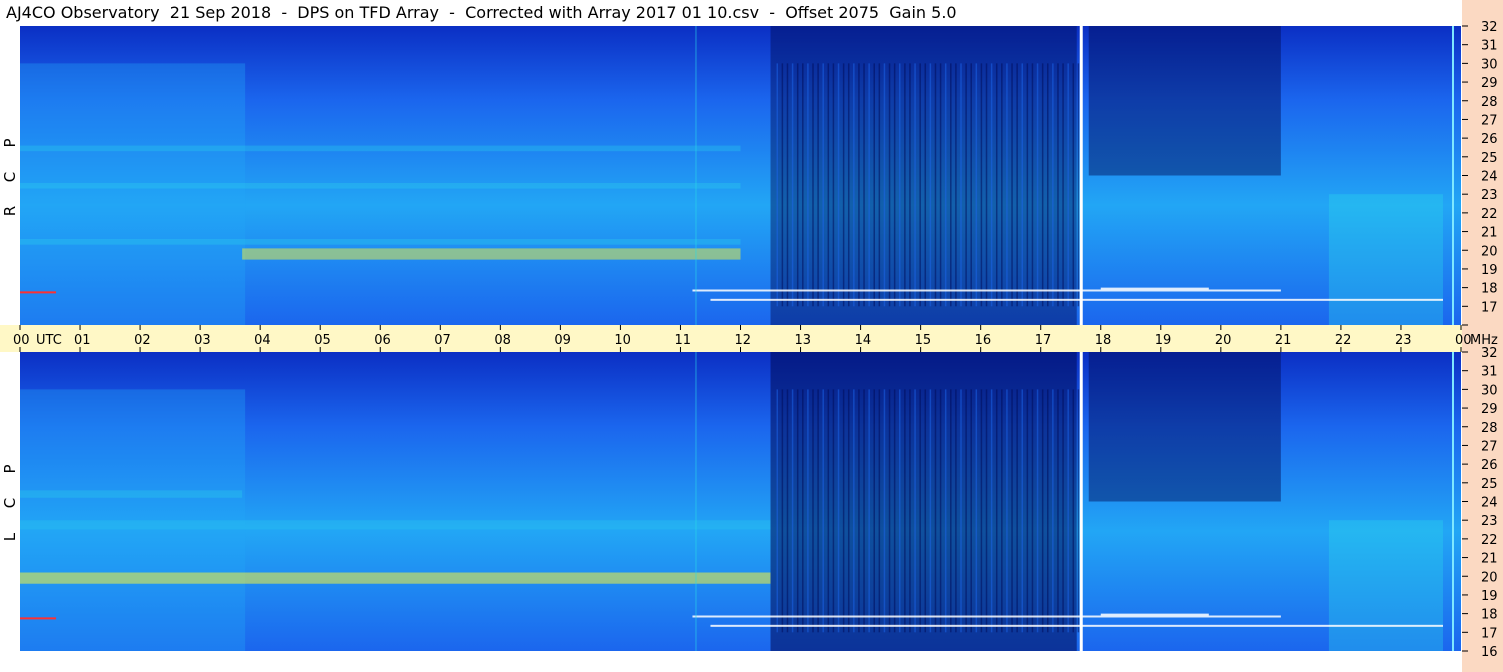 The width and height of the screenshot is (1503, 672). What do you see at coordinates (1081, 501) in the screenshot?
I see `data-gap` at bounding box center [1081, 501].